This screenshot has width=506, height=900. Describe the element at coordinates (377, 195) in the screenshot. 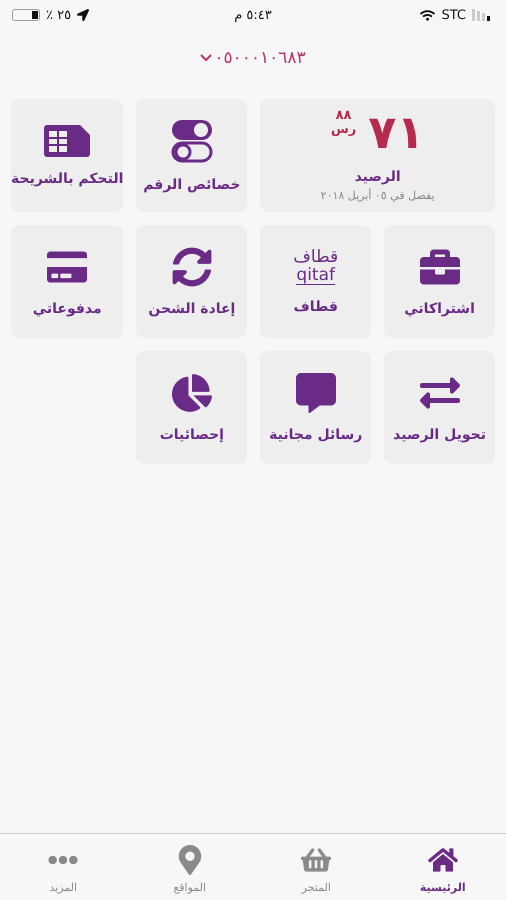

I see `expiry-date: يفصل في ٠٥ أبريل ٢٠١٨` at that location.